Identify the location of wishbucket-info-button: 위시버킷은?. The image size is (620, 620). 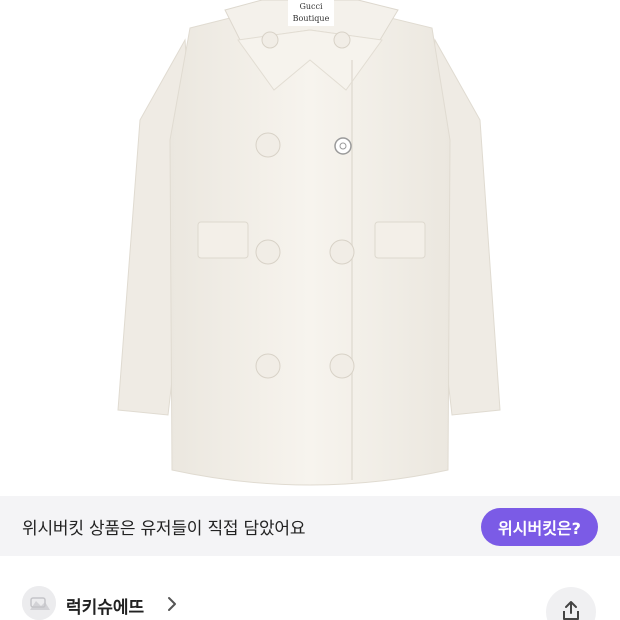
(539, 527).